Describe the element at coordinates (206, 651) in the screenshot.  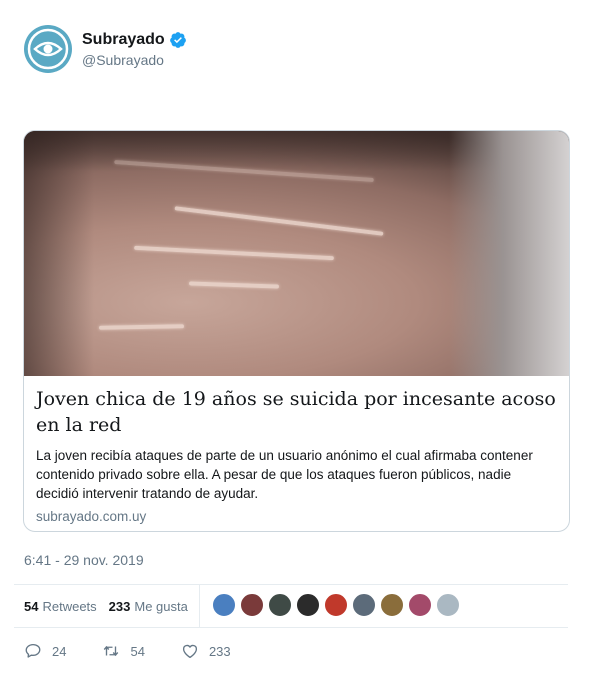
I see `like-button: 233` at that location.